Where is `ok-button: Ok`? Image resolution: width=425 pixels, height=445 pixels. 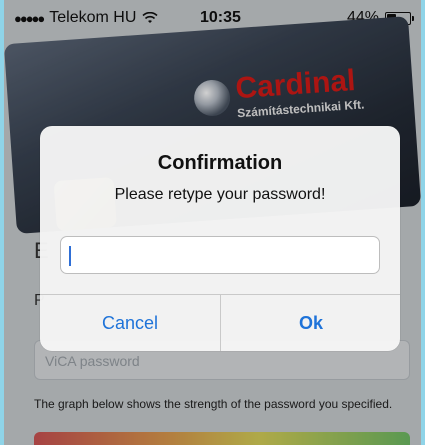 ok-button: Ok is located at coordinates (310, 323).